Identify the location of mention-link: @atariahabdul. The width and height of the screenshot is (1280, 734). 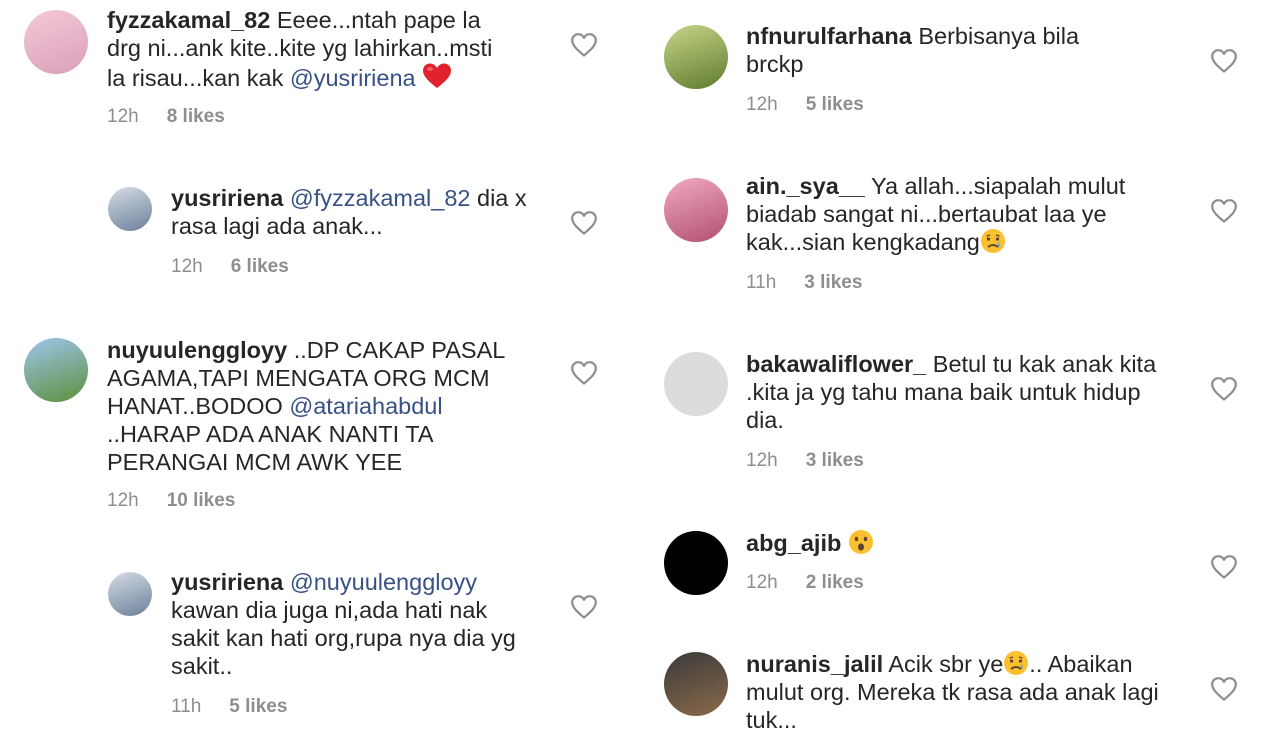
(365, 406).